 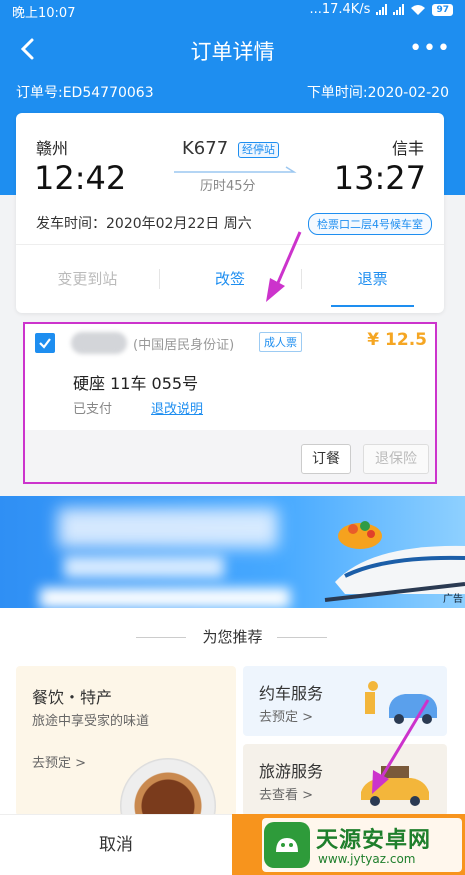 What do you see at coordinates (286, 715) in the screenshot?
I see `car-book-link: 去预定 >` at bounding box center [286, 715].